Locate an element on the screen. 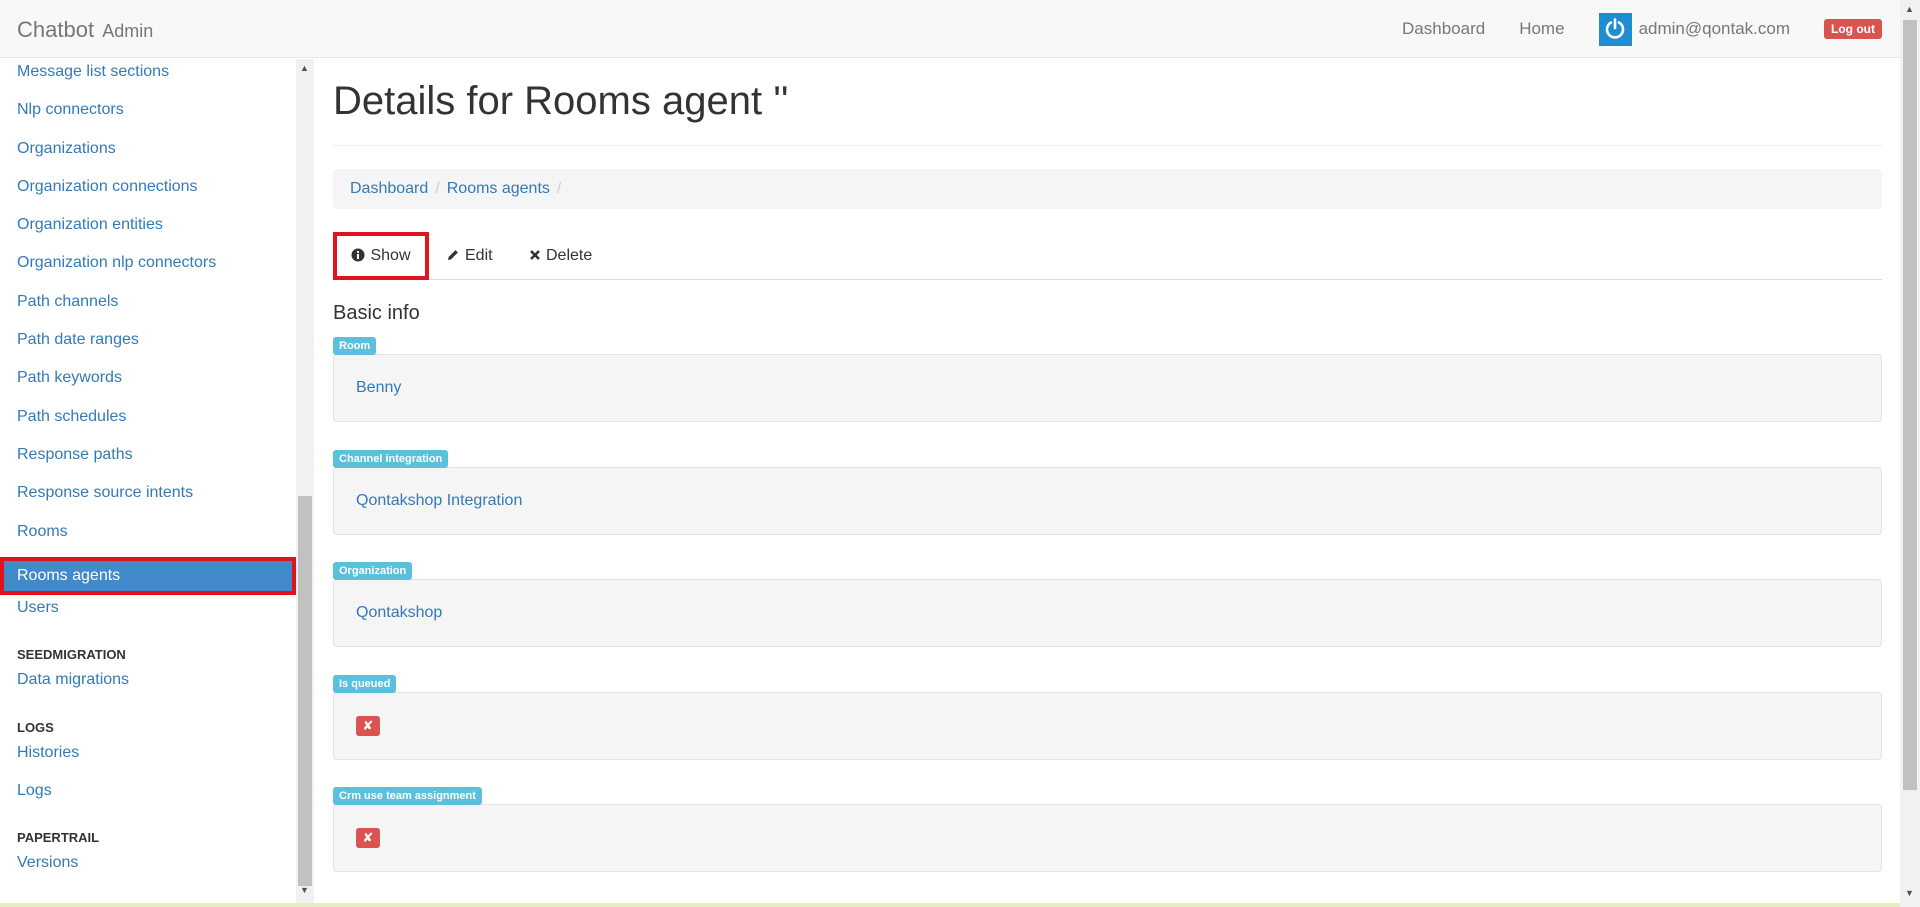 This screenshot has height=907, width=1920. field-label-room: Room is located at coordinates (355, 346).